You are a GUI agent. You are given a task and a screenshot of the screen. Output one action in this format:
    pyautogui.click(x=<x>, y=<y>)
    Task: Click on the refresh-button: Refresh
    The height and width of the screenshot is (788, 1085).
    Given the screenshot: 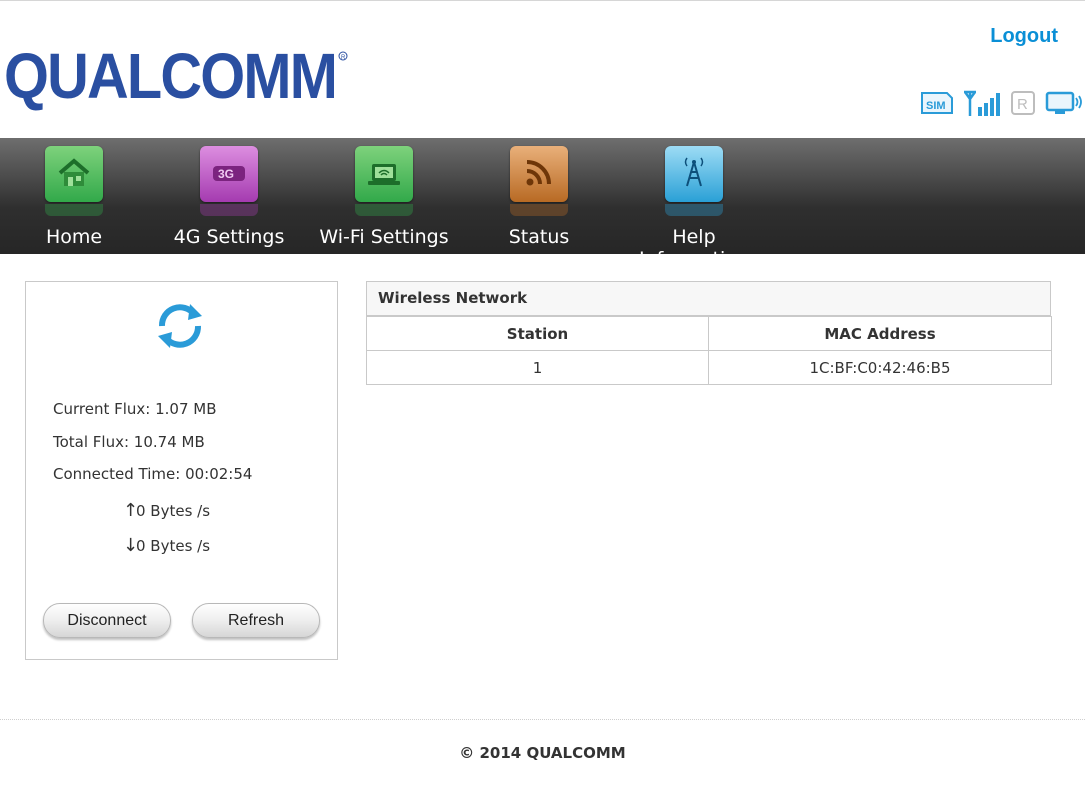 What is the action you would take?
    pyautogui.click(x=256, y=620)
    